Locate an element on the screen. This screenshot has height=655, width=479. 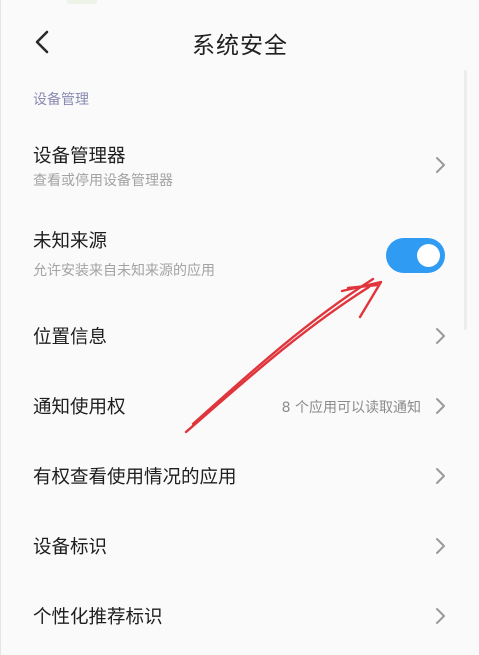
row-notification-access: 通知使用权 8 个应用可以读取通知 is located at coordinates (240, 405).